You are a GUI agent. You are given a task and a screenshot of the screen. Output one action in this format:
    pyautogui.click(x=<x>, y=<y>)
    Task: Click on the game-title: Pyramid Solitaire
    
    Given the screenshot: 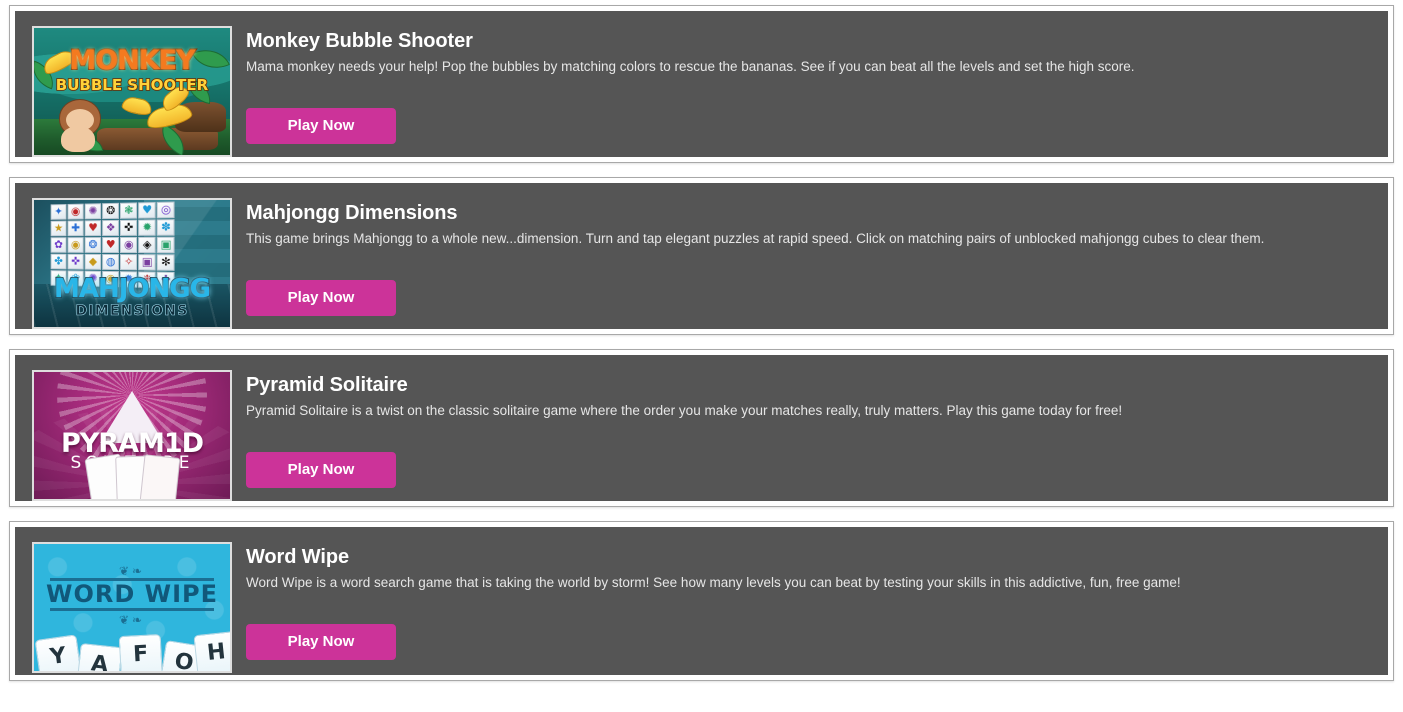 What is the action you would take?
    pyautogui.click(x=327, y=385)
    